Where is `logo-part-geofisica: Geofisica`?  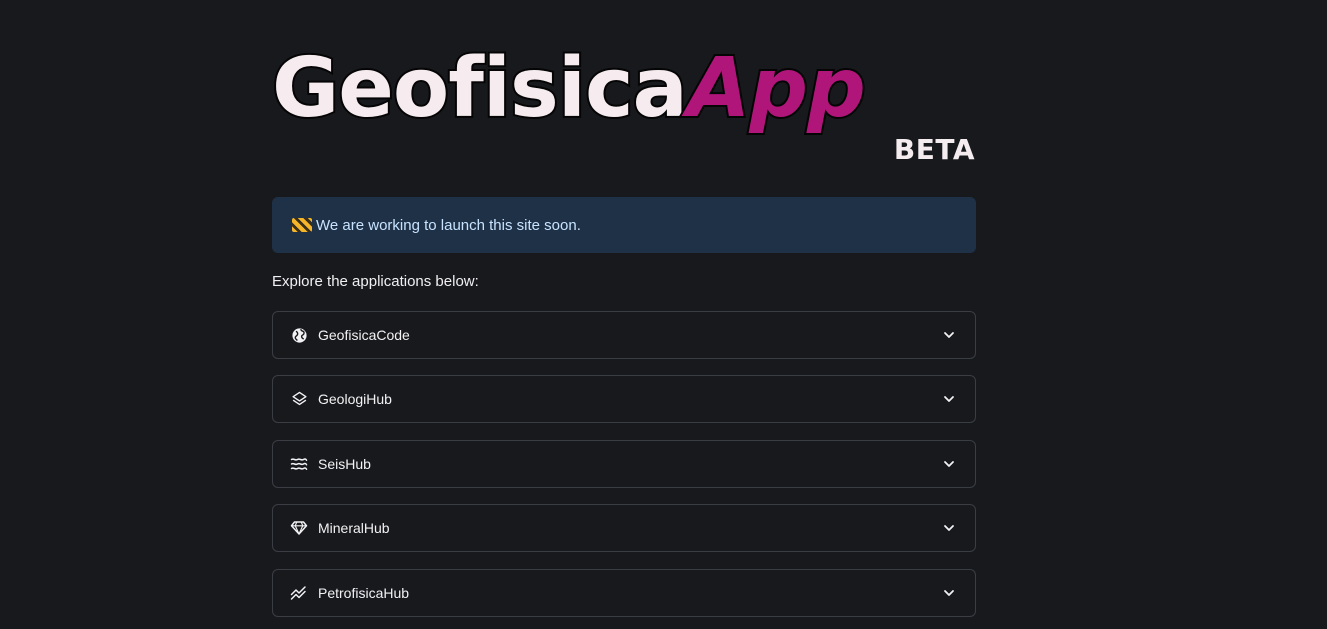 logo-part-geofisica: Geofisica is located at coordinates (480, 88).